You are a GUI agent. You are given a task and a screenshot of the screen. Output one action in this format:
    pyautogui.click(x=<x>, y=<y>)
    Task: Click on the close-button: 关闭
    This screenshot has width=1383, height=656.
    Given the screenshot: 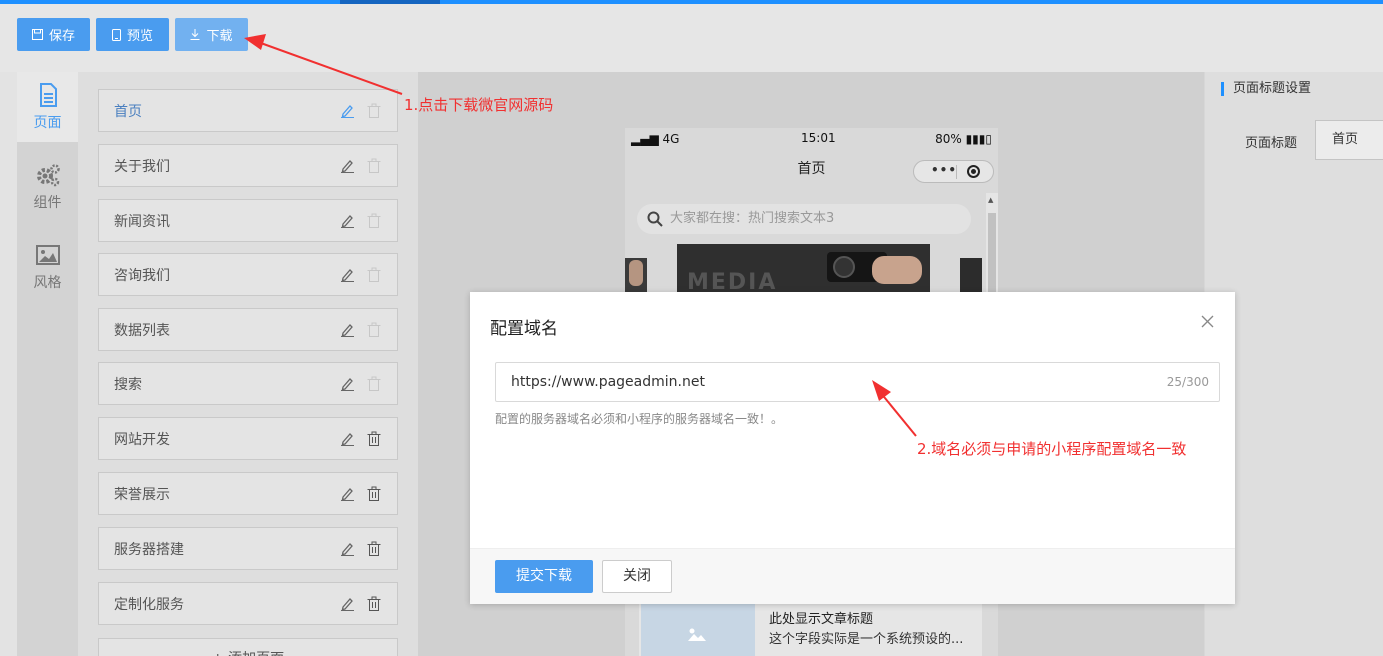 What is the action you would take?
    pyautogui.click(x=637, y=576)
    